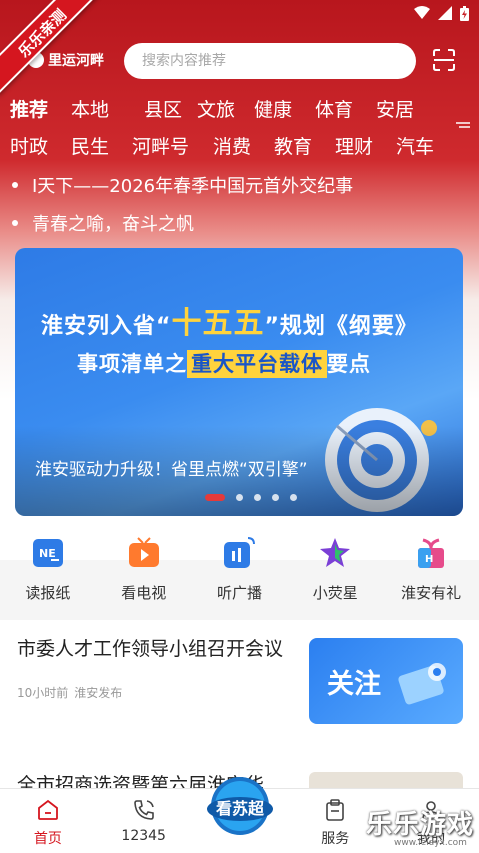 Image resolution: width=479 pixels, height=853 pixels. Describe the element at coordinates (406, 110) in the screenshot. I see `tab-housing: 安居` at that location.